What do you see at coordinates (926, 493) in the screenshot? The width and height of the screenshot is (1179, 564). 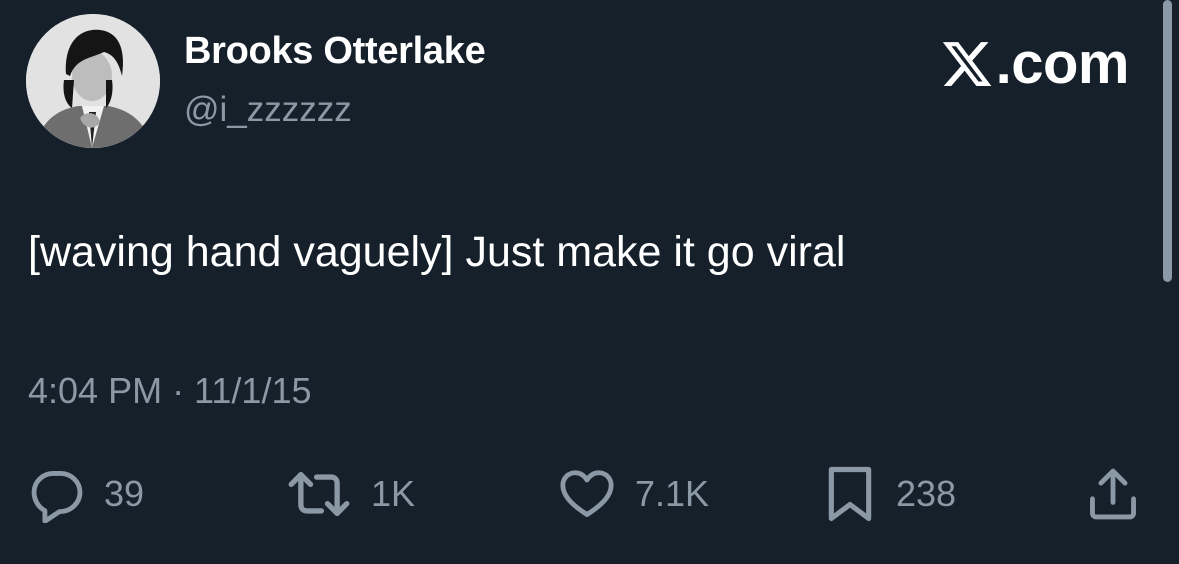 I see `bookmark-count: 238` at bounding box center [926, 493].